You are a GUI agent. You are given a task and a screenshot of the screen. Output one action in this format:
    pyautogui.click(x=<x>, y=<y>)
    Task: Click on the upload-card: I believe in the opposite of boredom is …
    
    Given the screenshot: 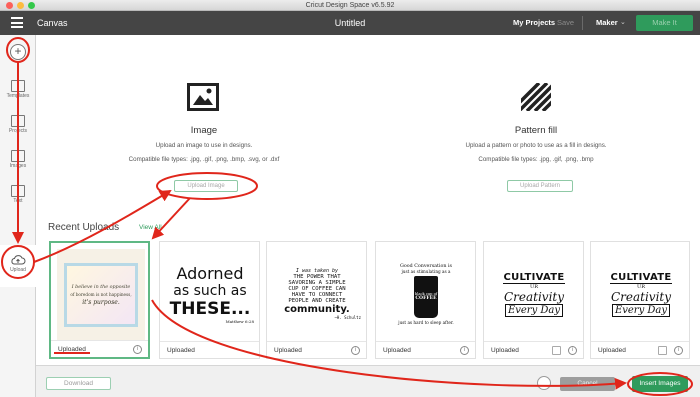 What is the action you would take?
    pyautogui.click(x=99, y=300)
    